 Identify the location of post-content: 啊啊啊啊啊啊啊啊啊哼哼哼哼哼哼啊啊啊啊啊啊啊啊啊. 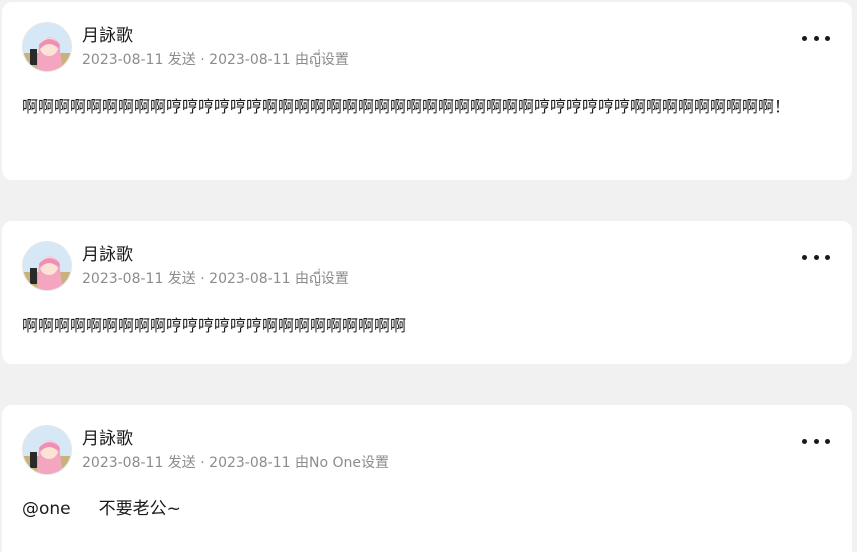
(214, 325).